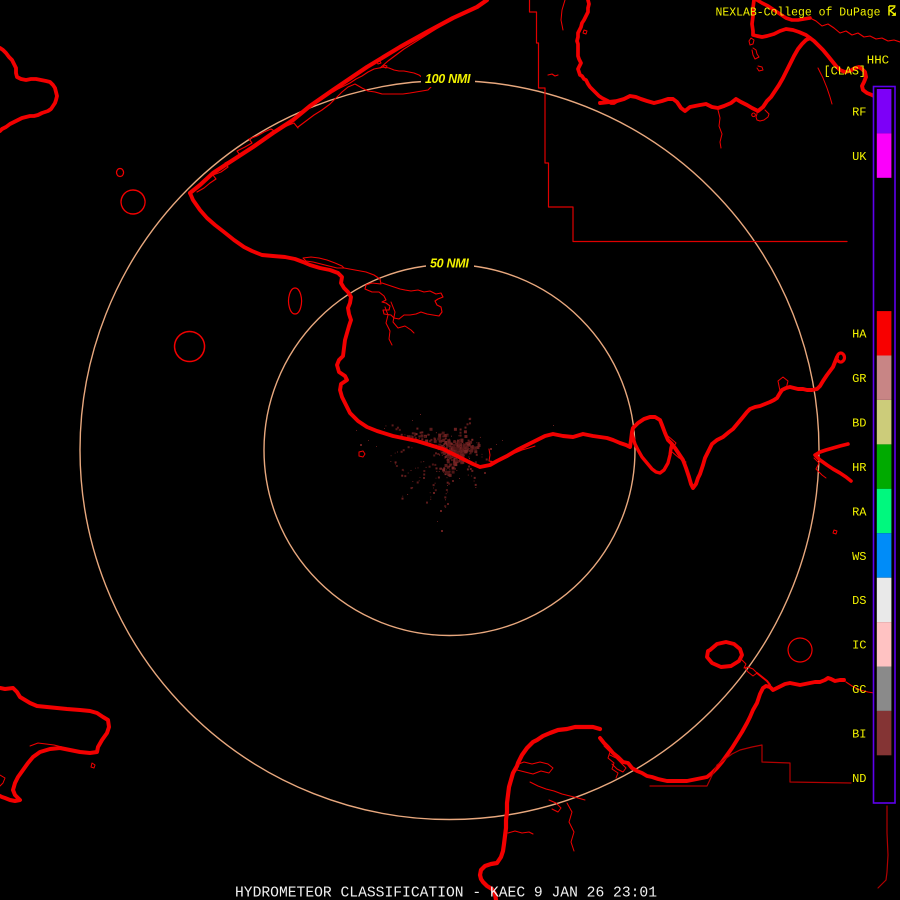 The width and height of the screenshot is (900, 900). Describe the element at coordinates (859, 335) in the screenshot. I see `svg-text: HA` at that location.